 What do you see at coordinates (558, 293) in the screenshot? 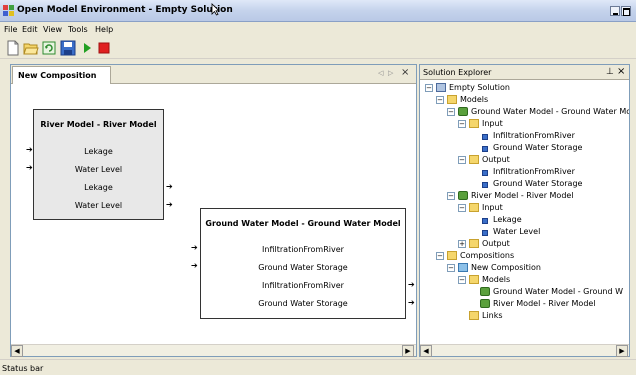
I see `tree-item-model-instance: Ground Water Model - Ground W` at bounding box center [558, 293].